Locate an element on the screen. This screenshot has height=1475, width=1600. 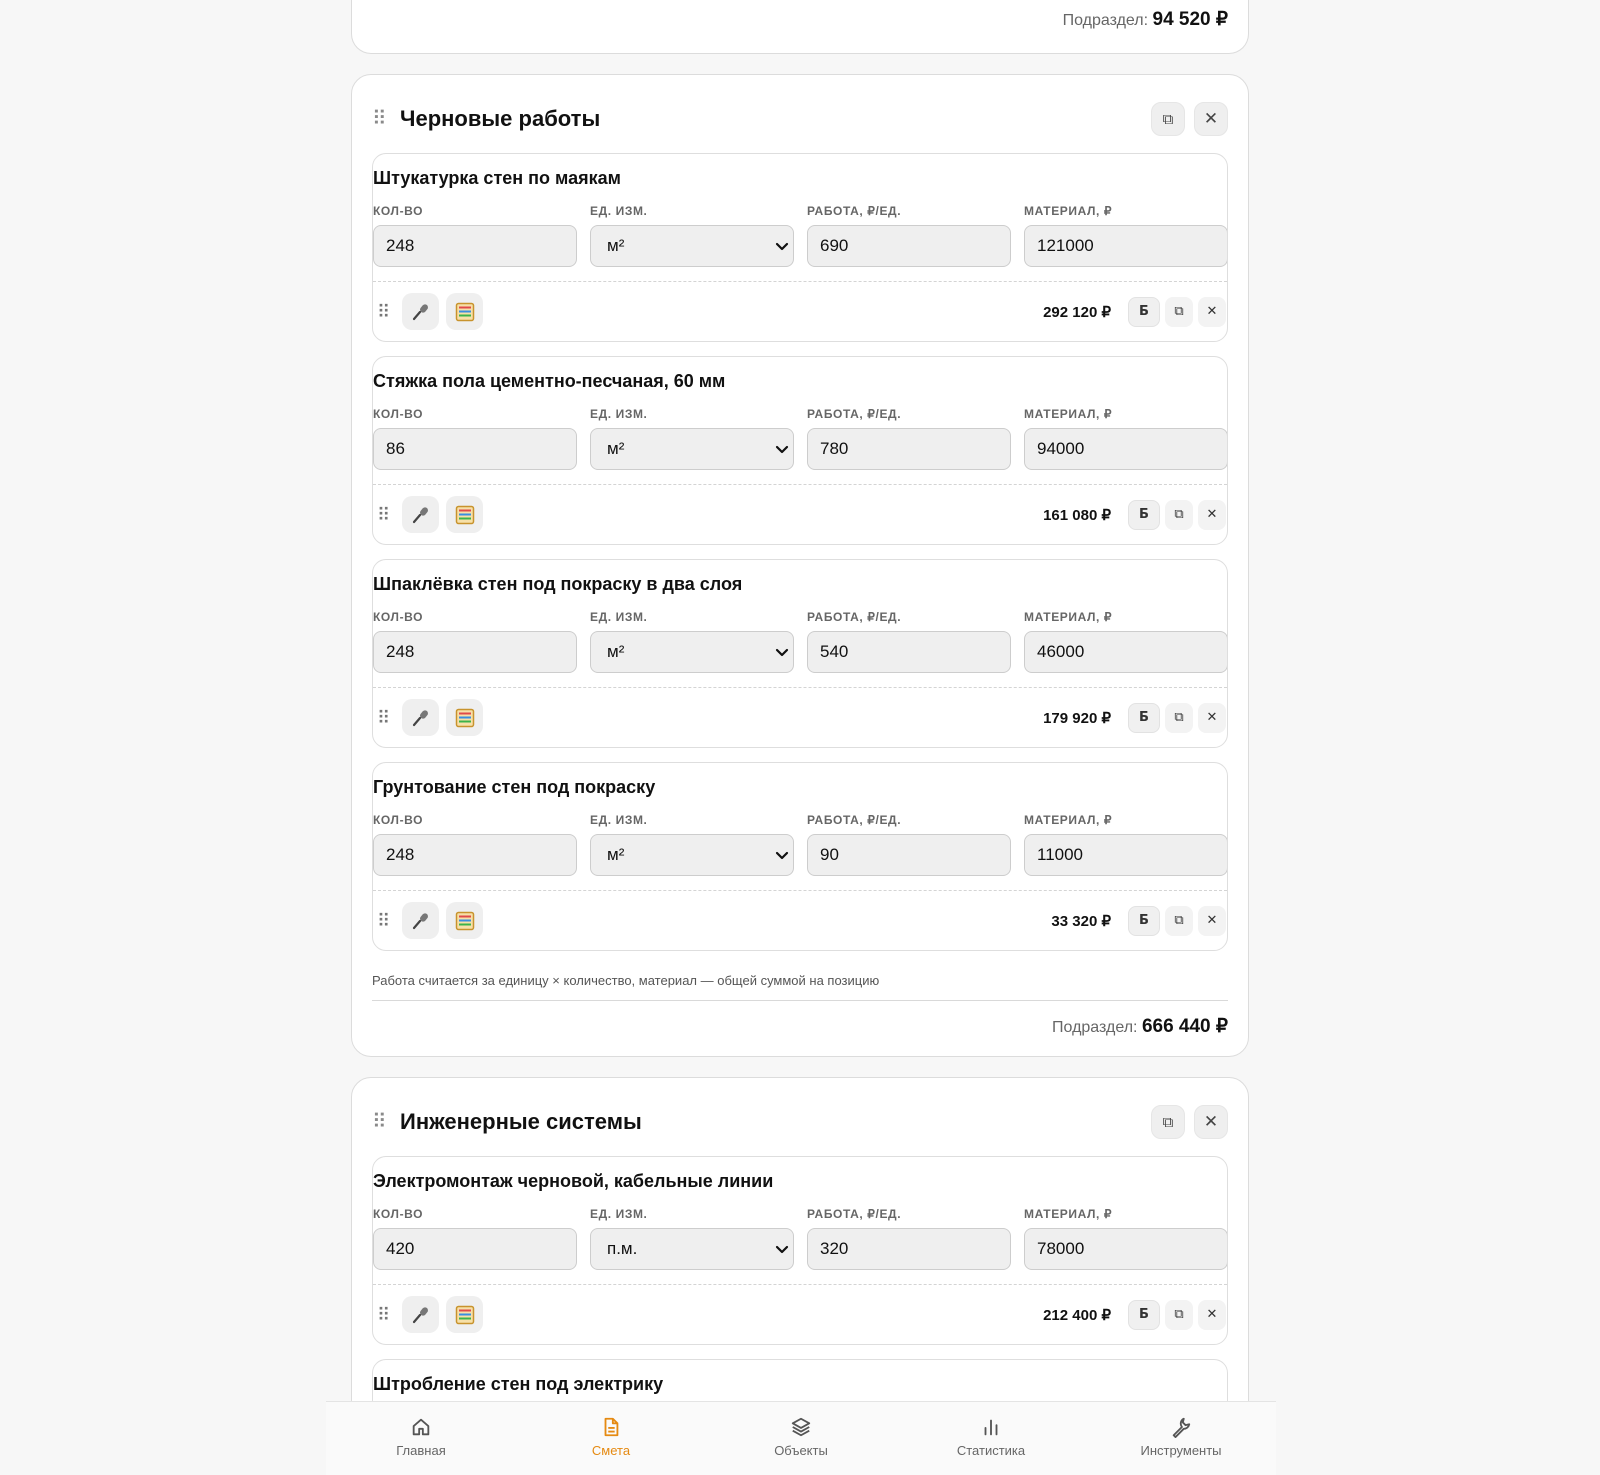
material-input: 121000 is located at coordinates (1125, 246).